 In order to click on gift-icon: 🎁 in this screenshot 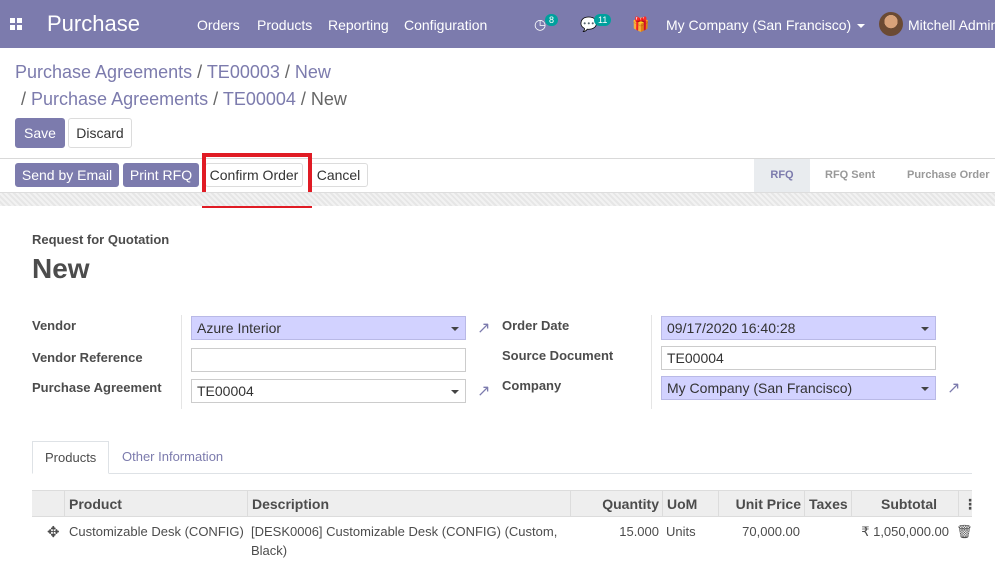, I will do `click(640, 24)`.